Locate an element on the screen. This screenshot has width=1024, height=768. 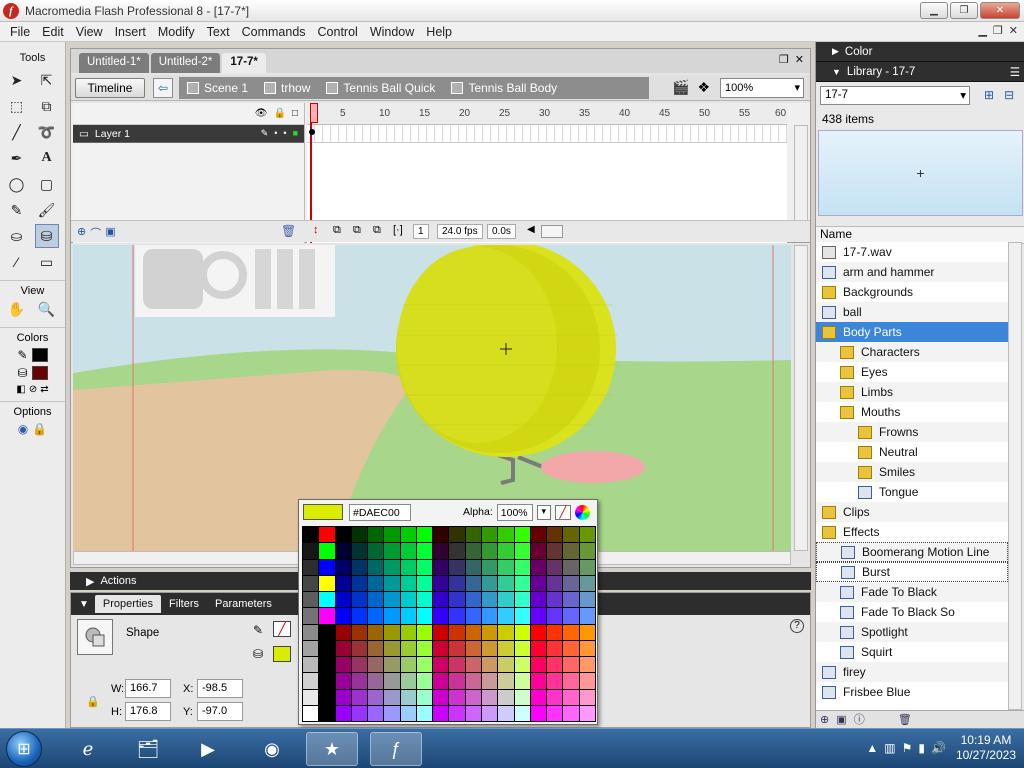
timeline-h-thumb is located at coordinates (552, 231).